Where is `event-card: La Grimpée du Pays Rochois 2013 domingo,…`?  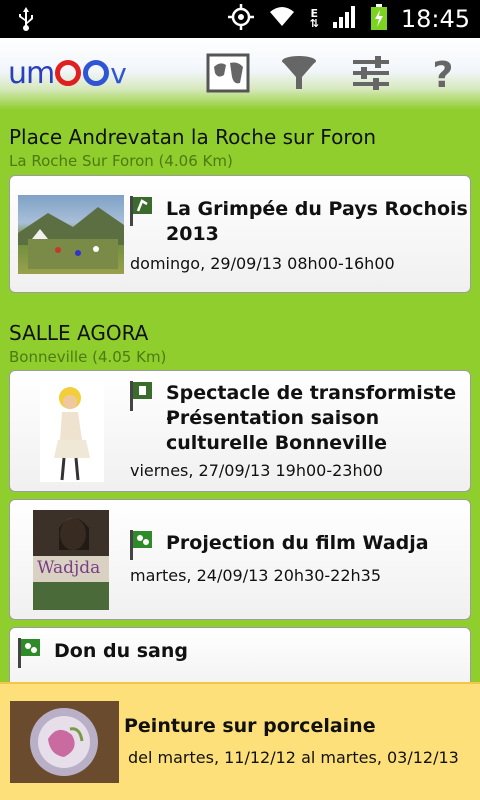 event-card: La Grimpée du Pays Rochois 2013 domingo,… is located at coordinates (240, 234).